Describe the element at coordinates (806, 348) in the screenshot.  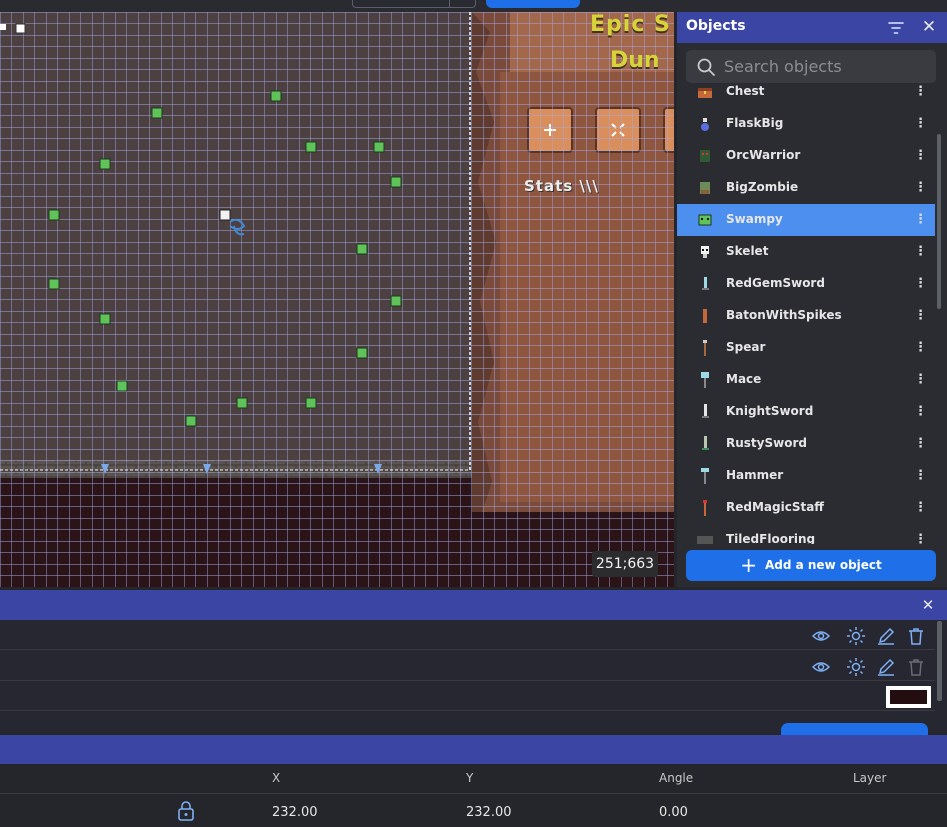
I see `object-item-spear: Spear ⋮` at that location.